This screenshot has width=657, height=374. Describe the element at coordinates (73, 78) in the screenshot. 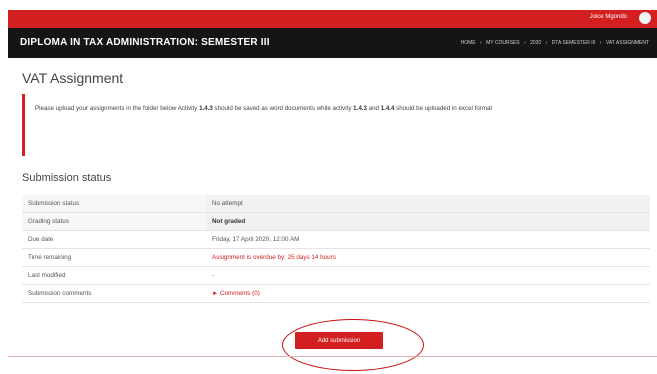

I see `page-title: VAT Assignment` at that location.